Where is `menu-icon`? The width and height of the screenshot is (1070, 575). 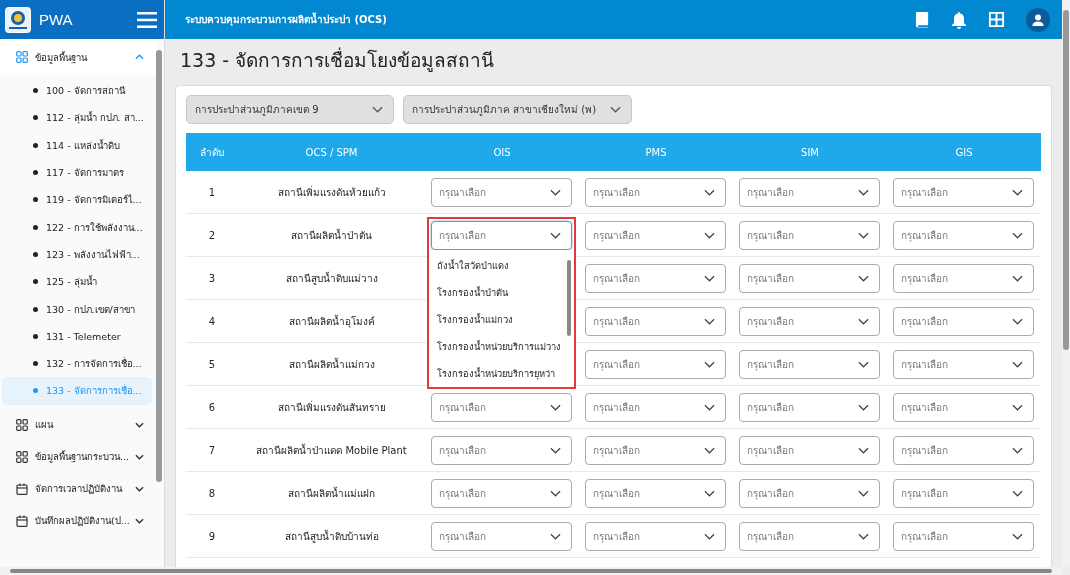 menu-icon is located at coordinates (147, 19).